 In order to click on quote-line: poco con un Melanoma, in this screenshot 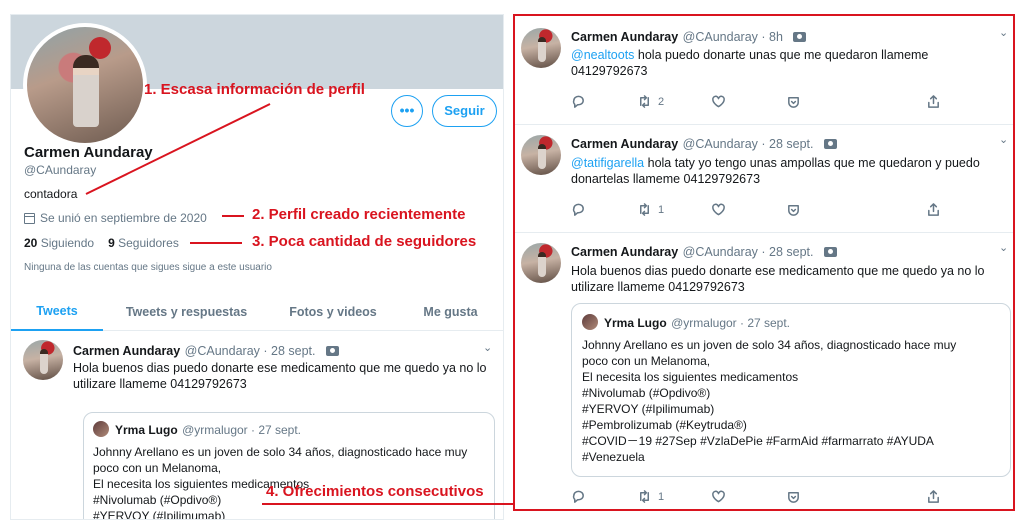, I will do `click(157, 468)`.